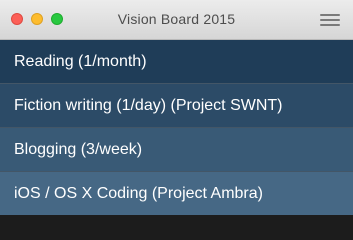  I want to click on list-item-label: iOS / OS X Coding (Project Ambra), so click(138, 193).